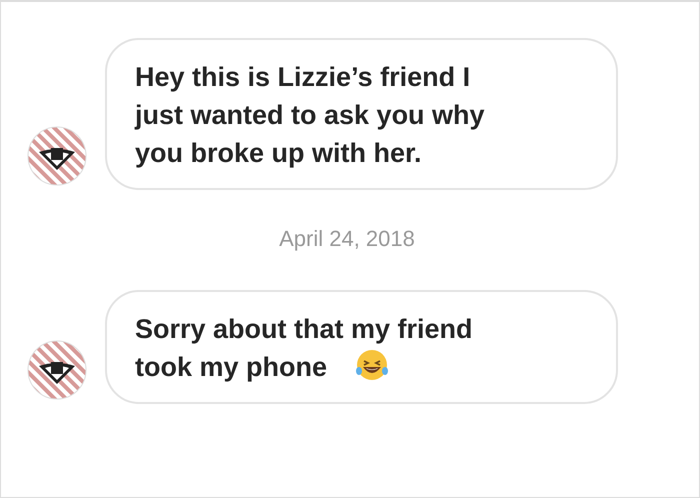 This screenshot has height=498, width=700. Describe the element at coordinates (347, 239) in the screenshot. I see `date-divider: April 24, 2018` at that location.